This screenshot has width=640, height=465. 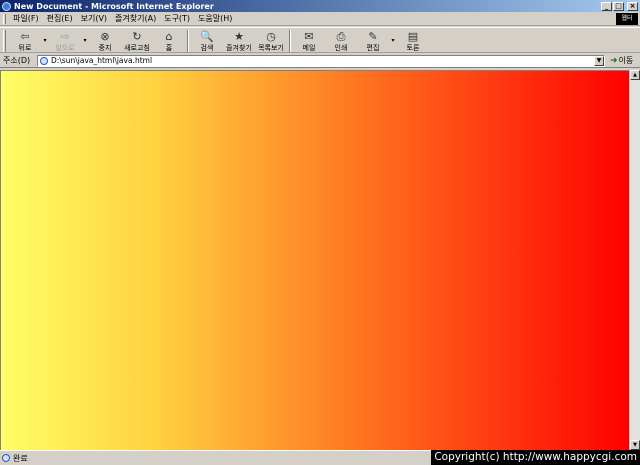 What do you see at coordinates (177, 18) in the screenshot?
I see `menu-tools: 도구(T)` at bounding box center [177, 18].